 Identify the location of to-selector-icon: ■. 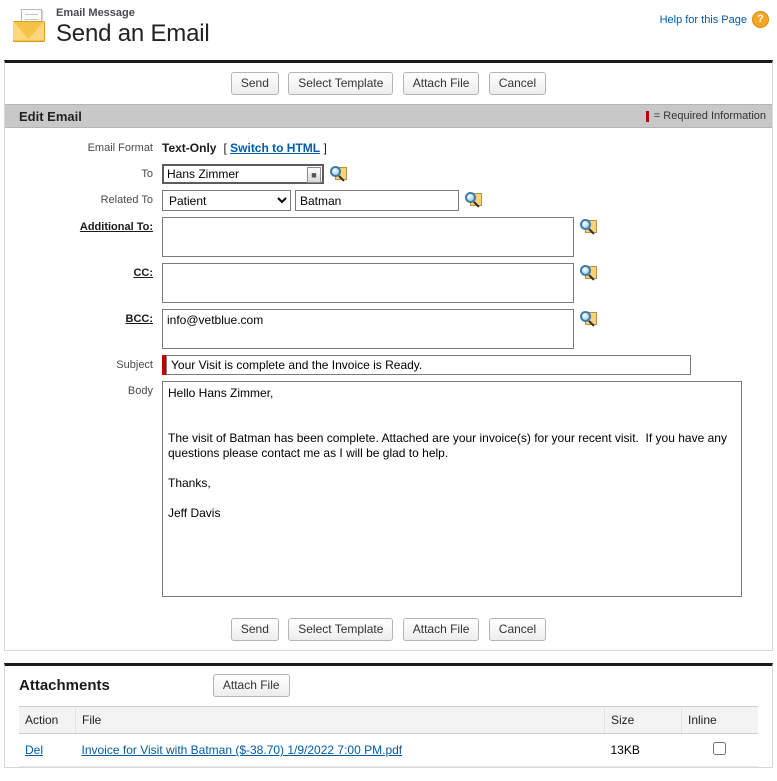
(314, 175).